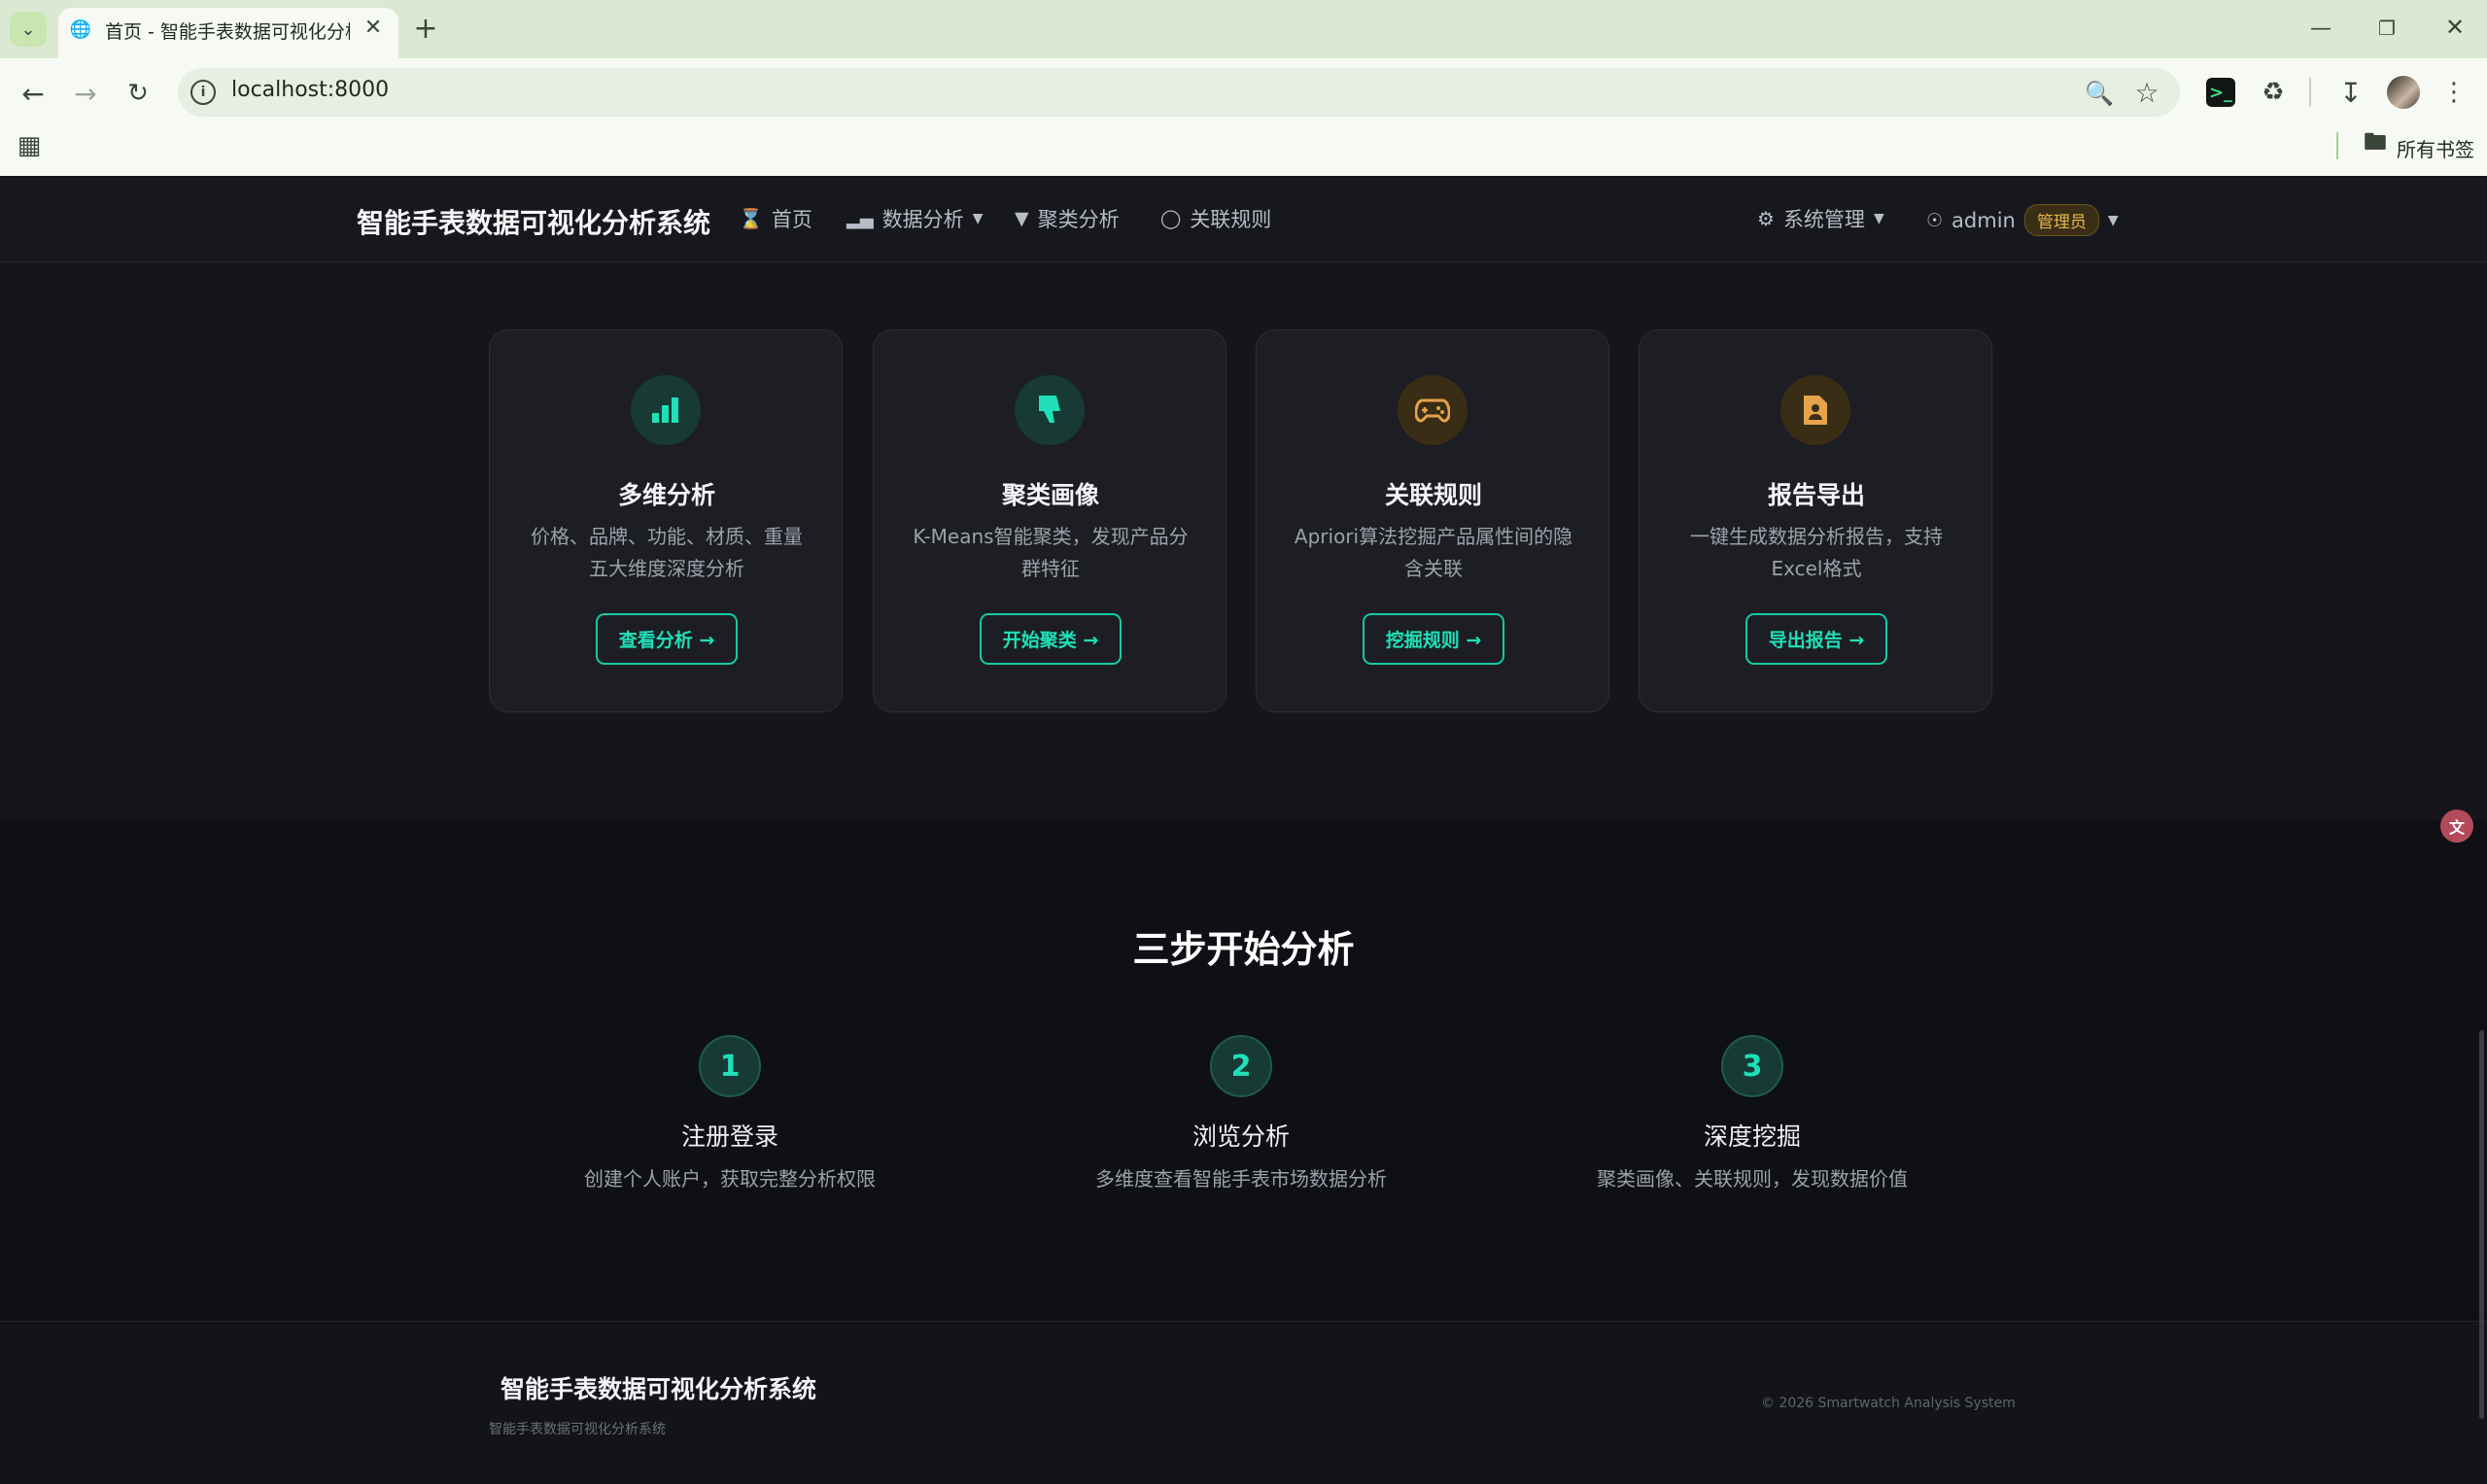 This screenshot has width=2487, height=1484. Describe the element at coordinates (1752, 1136) in the screenshot. I see `step-title: 深度挖掘` at that location.